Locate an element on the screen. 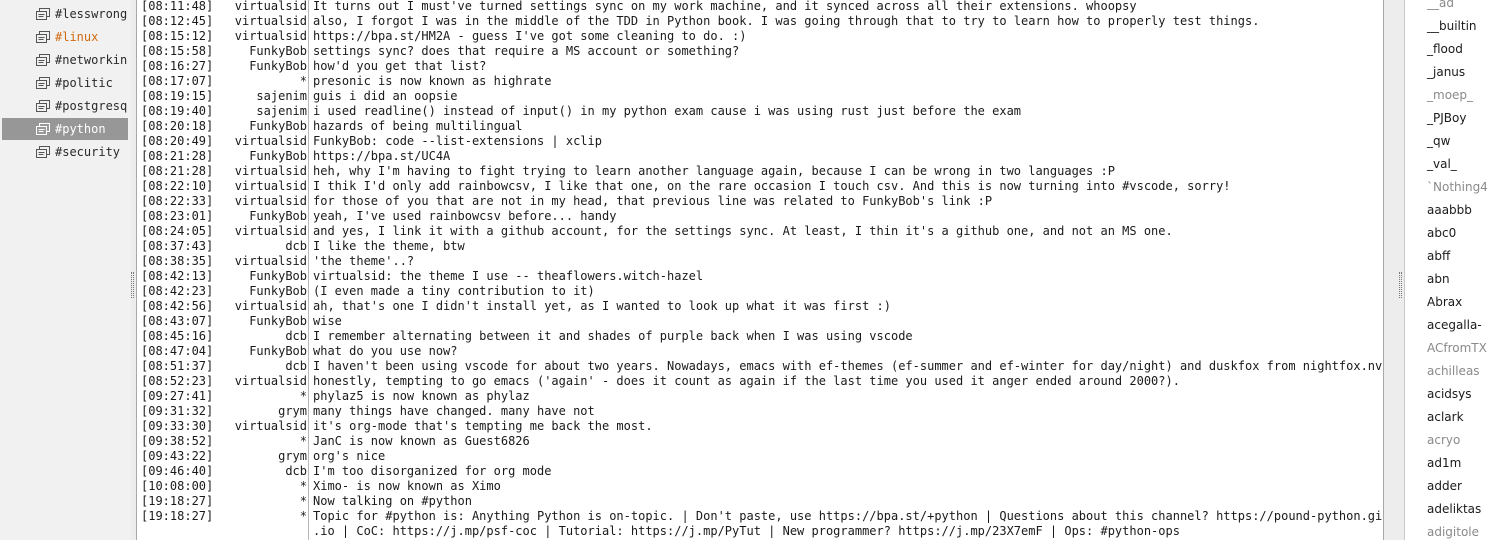 Image resolution: width=1504 pixels, height=540 pixels. nick-list-item: _PJBoy is located at coordinates (1446, 118).